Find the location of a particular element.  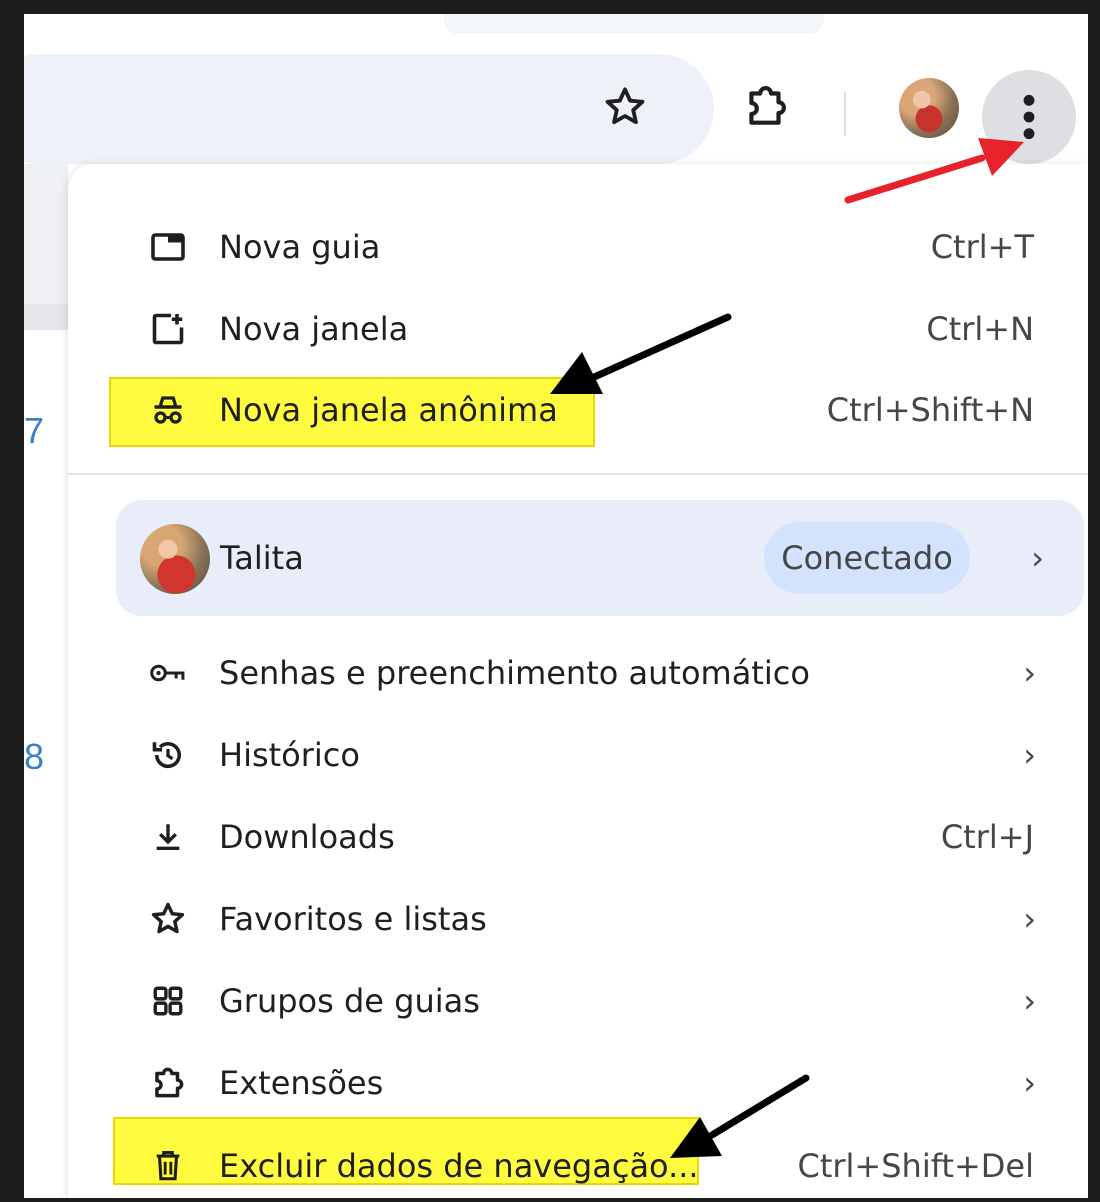

menu-item-new-tab: Nova guia Ctrl+T is located at coordinates (578, 247).